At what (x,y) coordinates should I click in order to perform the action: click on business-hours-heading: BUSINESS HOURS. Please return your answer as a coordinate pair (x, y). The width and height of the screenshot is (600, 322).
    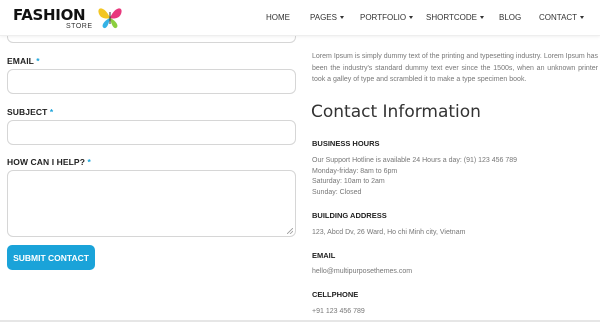
    Looking at the image, I should click on (346, 143).